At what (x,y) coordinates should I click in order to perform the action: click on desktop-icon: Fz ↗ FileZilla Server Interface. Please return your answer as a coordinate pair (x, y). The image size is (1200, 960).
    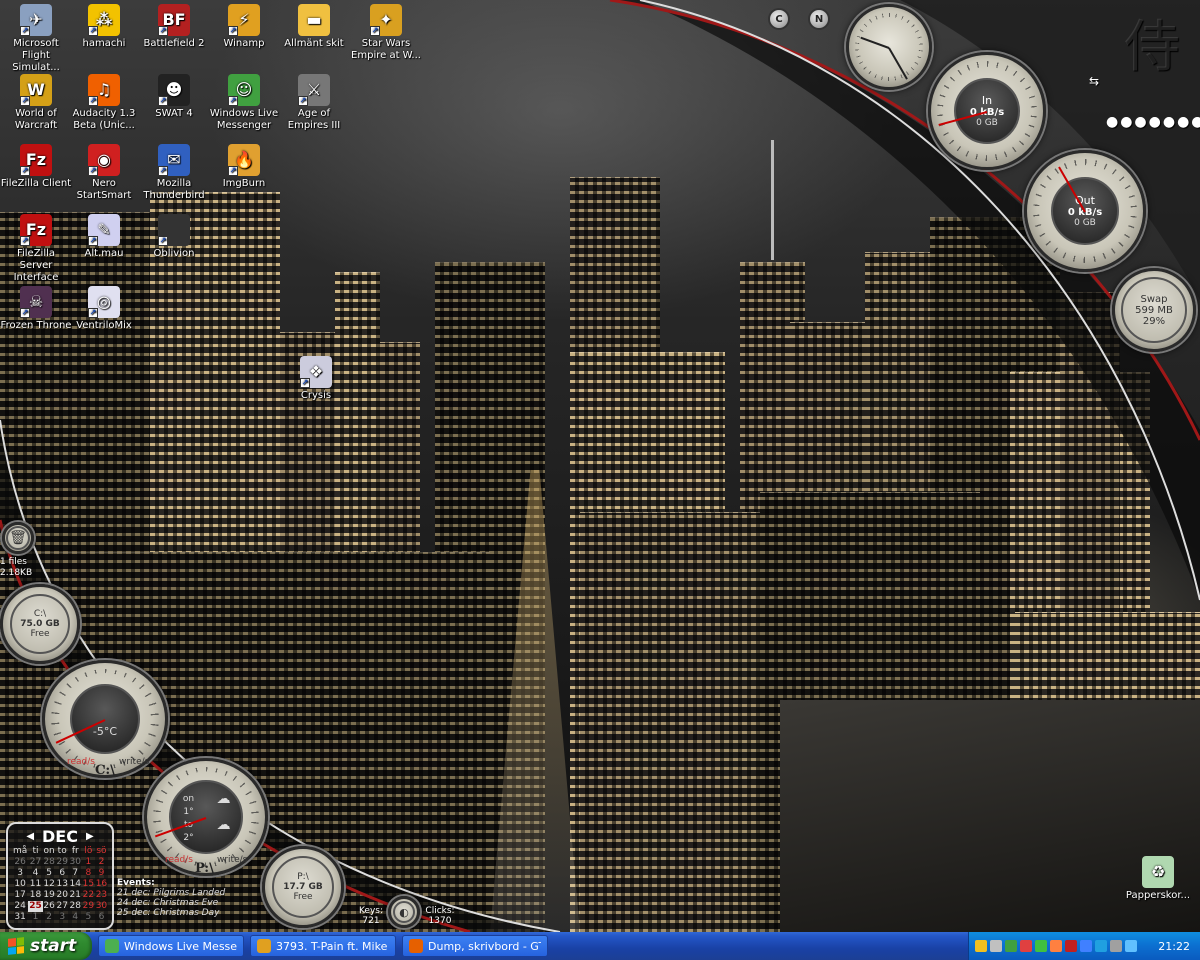
    Looking at the image, I should click on (36, 249).